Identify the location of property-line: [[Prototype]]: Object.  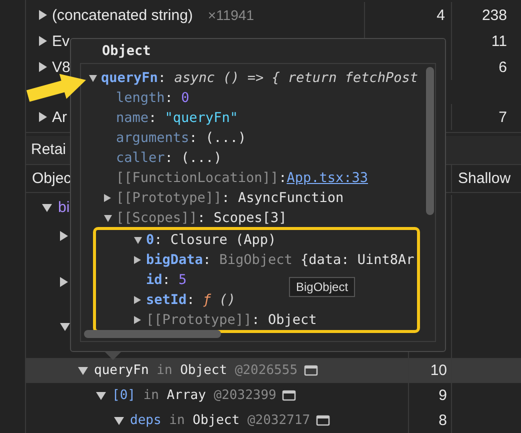
(231, 320).